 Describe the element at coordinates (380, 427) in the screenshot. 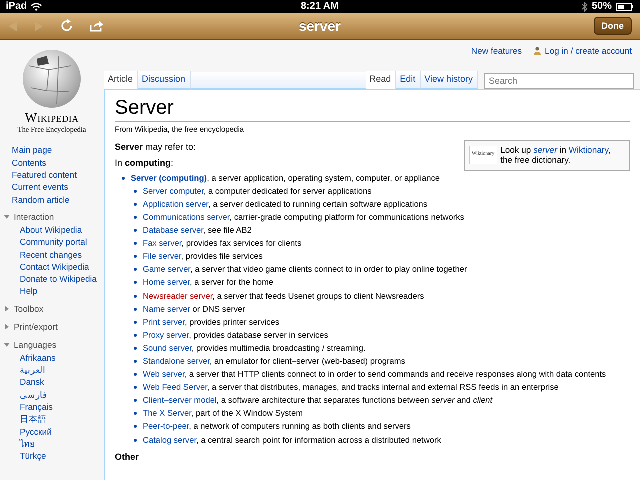

I see `list-item: Peer-to-peer, a network of computers running as both clients and servers` at that location.